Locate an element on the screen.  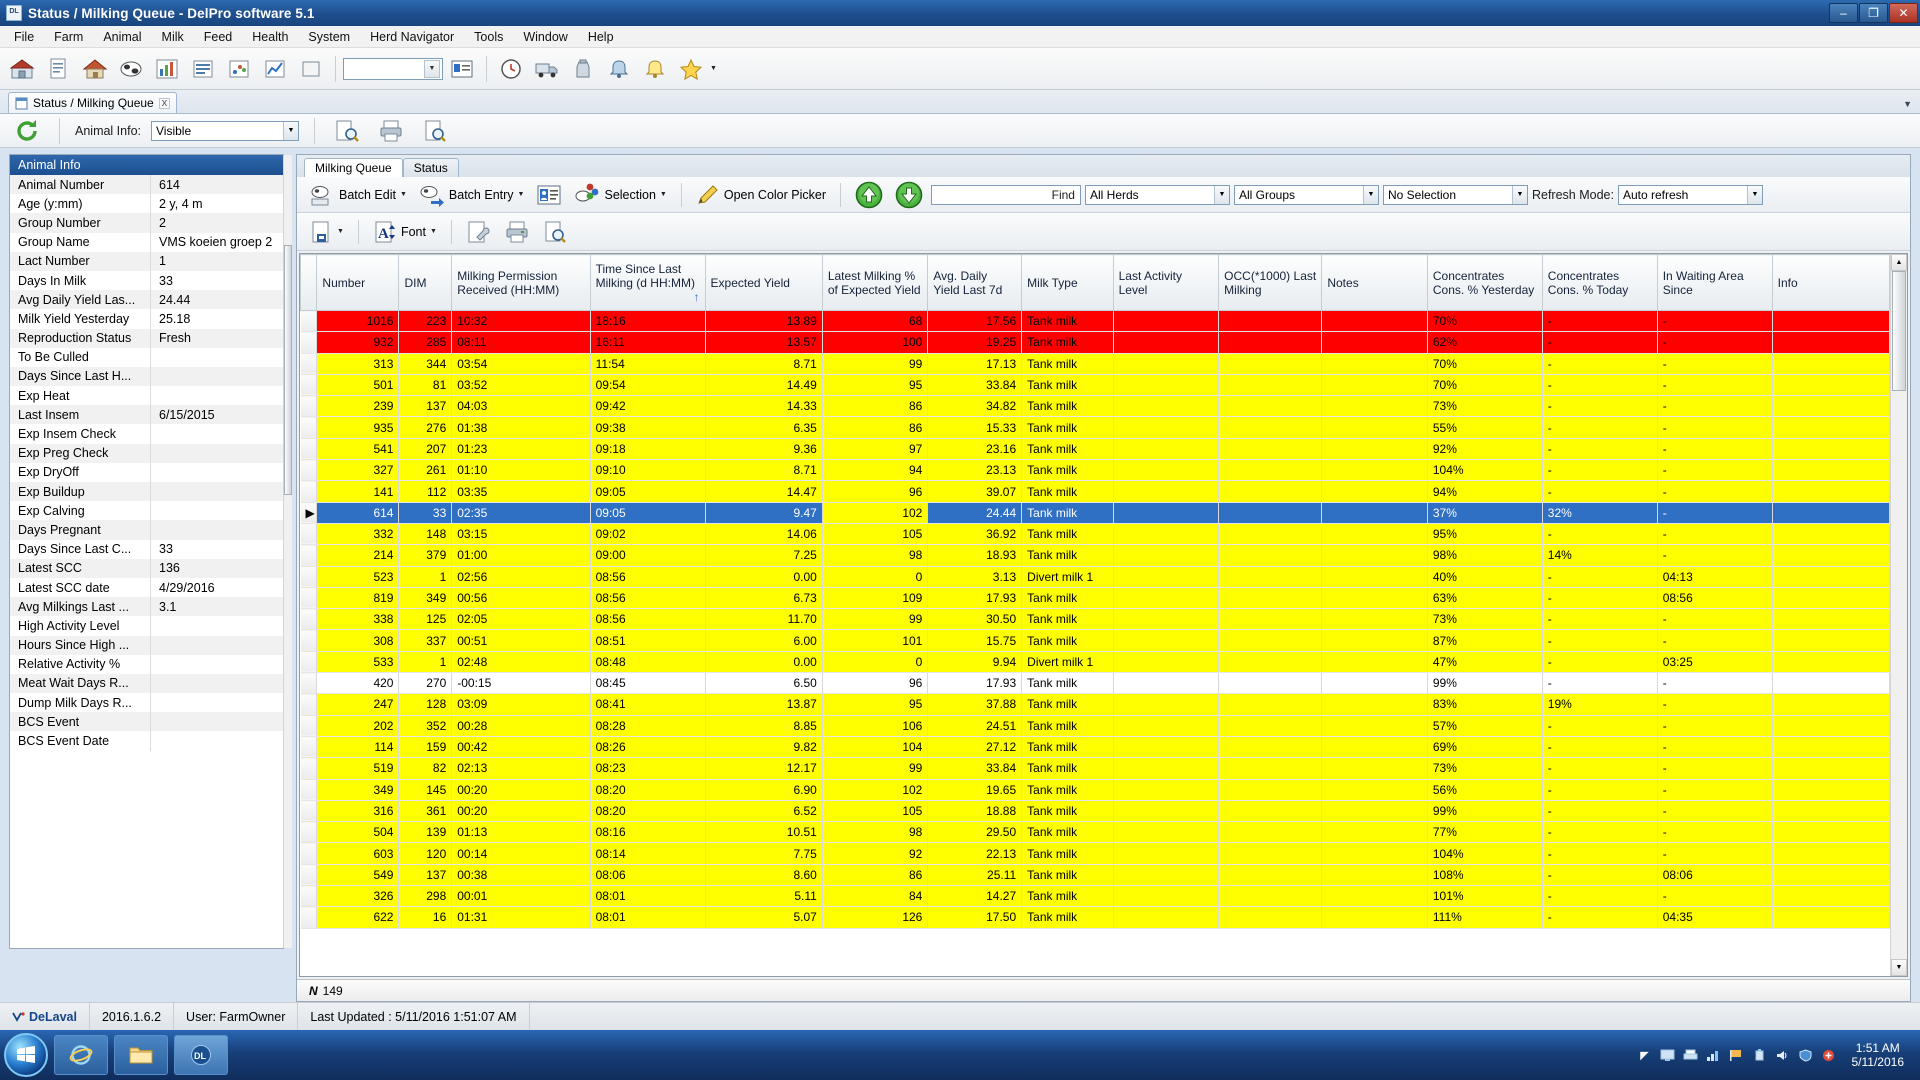
table-cell: 22.13 is located at coordinates (975, 853).